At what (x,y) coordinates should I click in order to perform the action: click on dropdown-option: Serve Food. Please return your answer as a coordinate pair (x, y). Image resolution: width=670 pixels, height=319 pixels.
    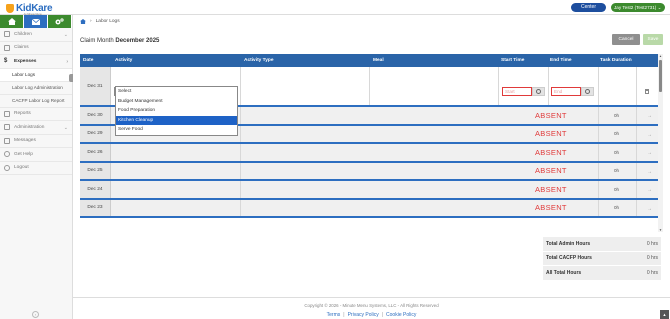
    Looking at the image, I should click on (176, 130).